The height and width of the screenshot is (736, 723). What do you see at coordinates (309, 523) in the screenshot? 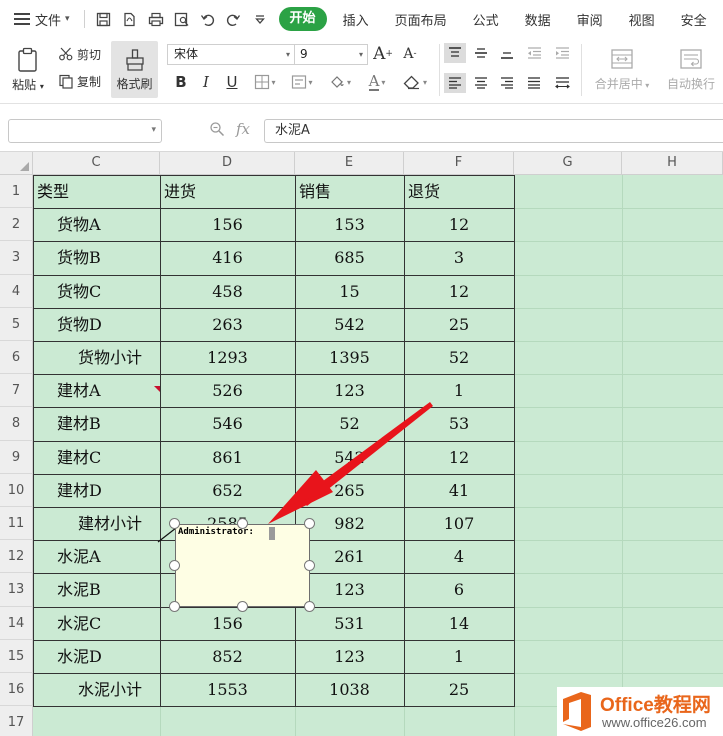
I see `resize-handle-top-right` at bounding box center [309, 523].